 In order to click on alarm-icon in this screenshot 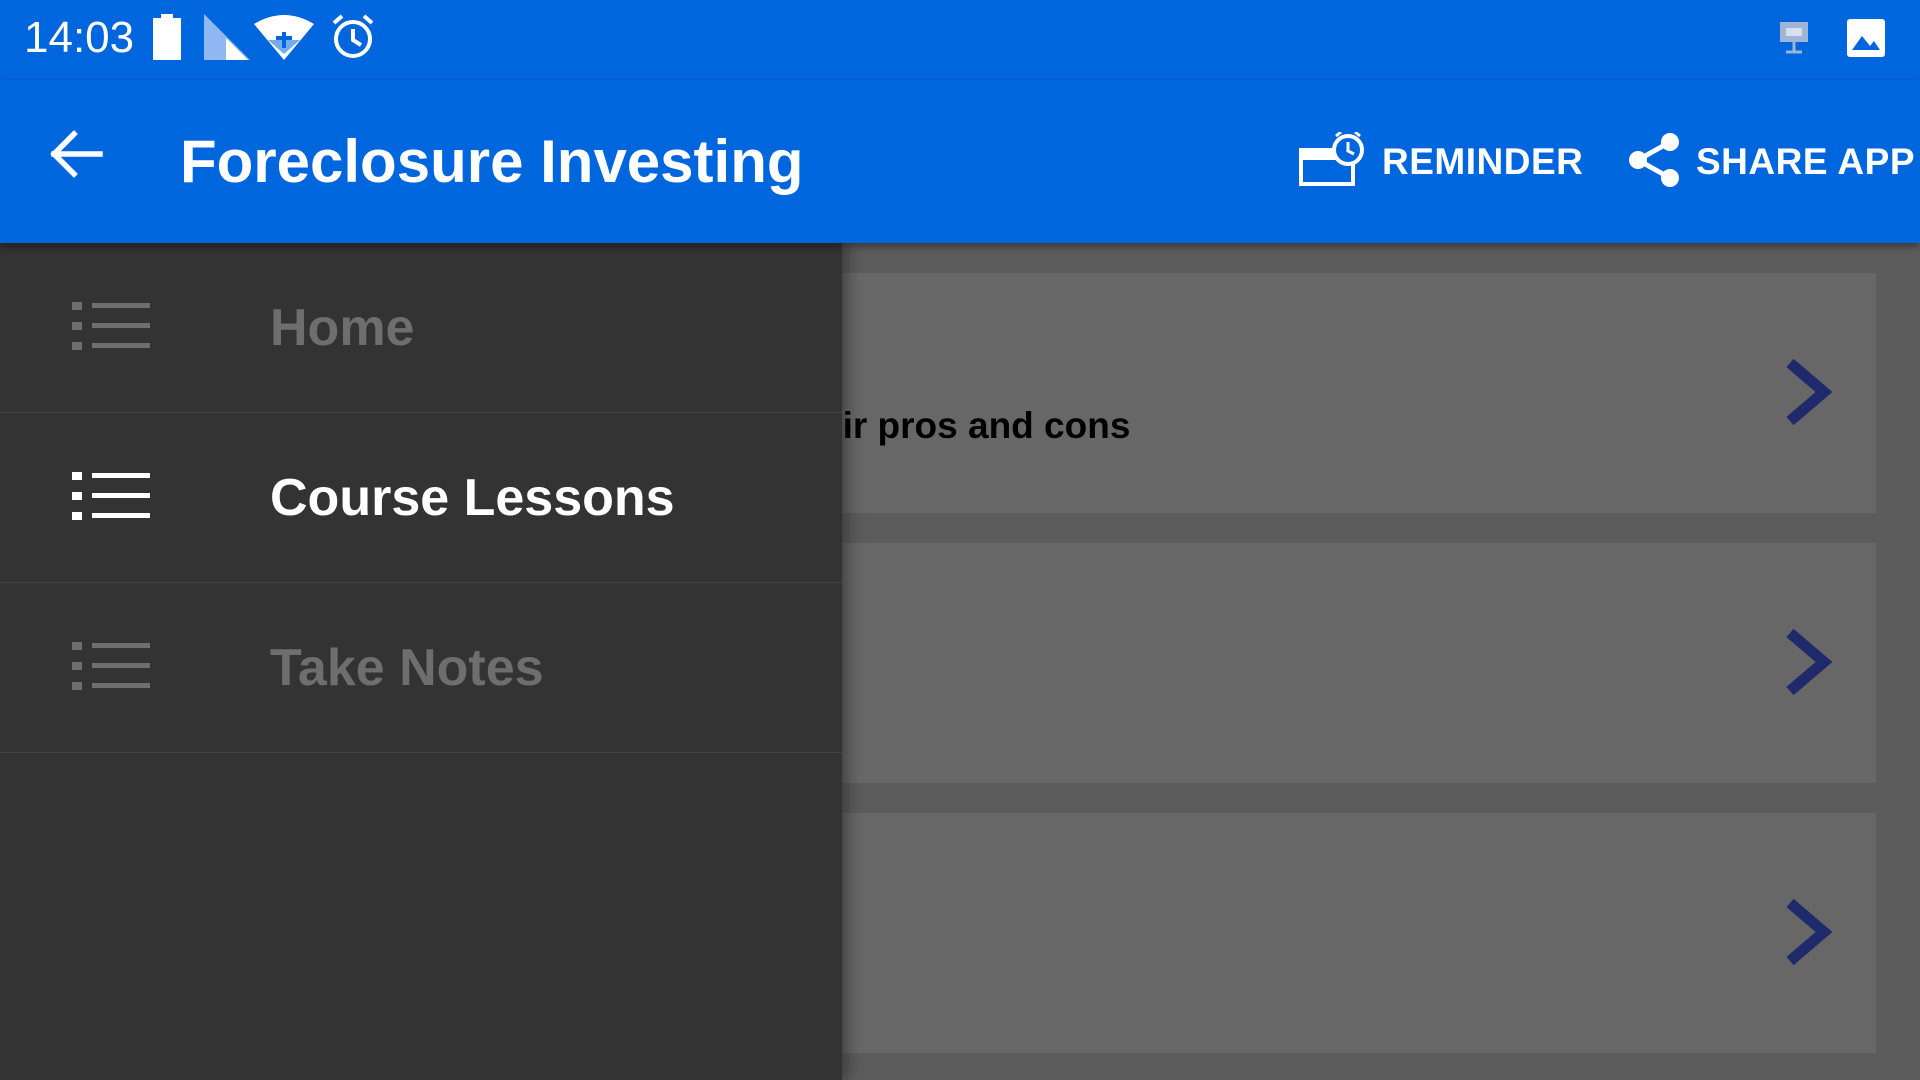, I will do `click(353, 39)`.